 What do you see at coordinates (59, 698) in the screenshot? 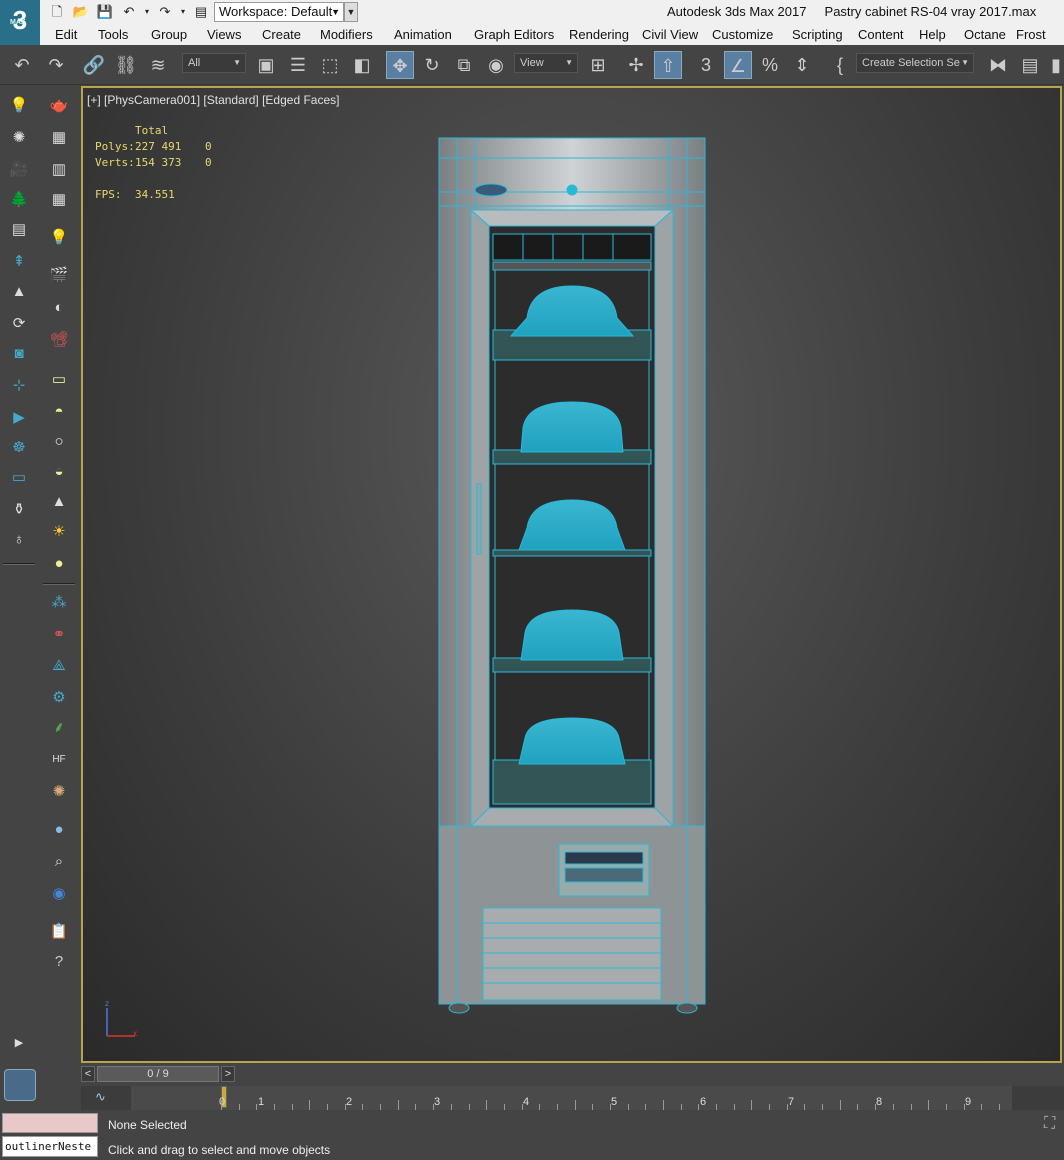
I see `gear-icon: ⚙` at bounding box center [59, 698].